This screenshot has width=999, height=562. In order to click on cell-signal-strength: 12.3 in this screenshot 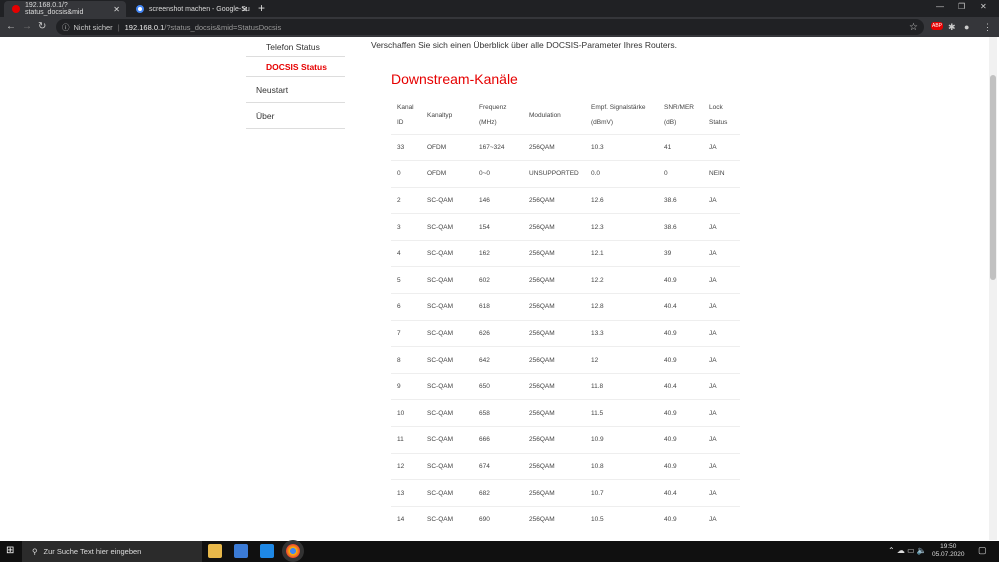, I will do `click(621, 227)`.